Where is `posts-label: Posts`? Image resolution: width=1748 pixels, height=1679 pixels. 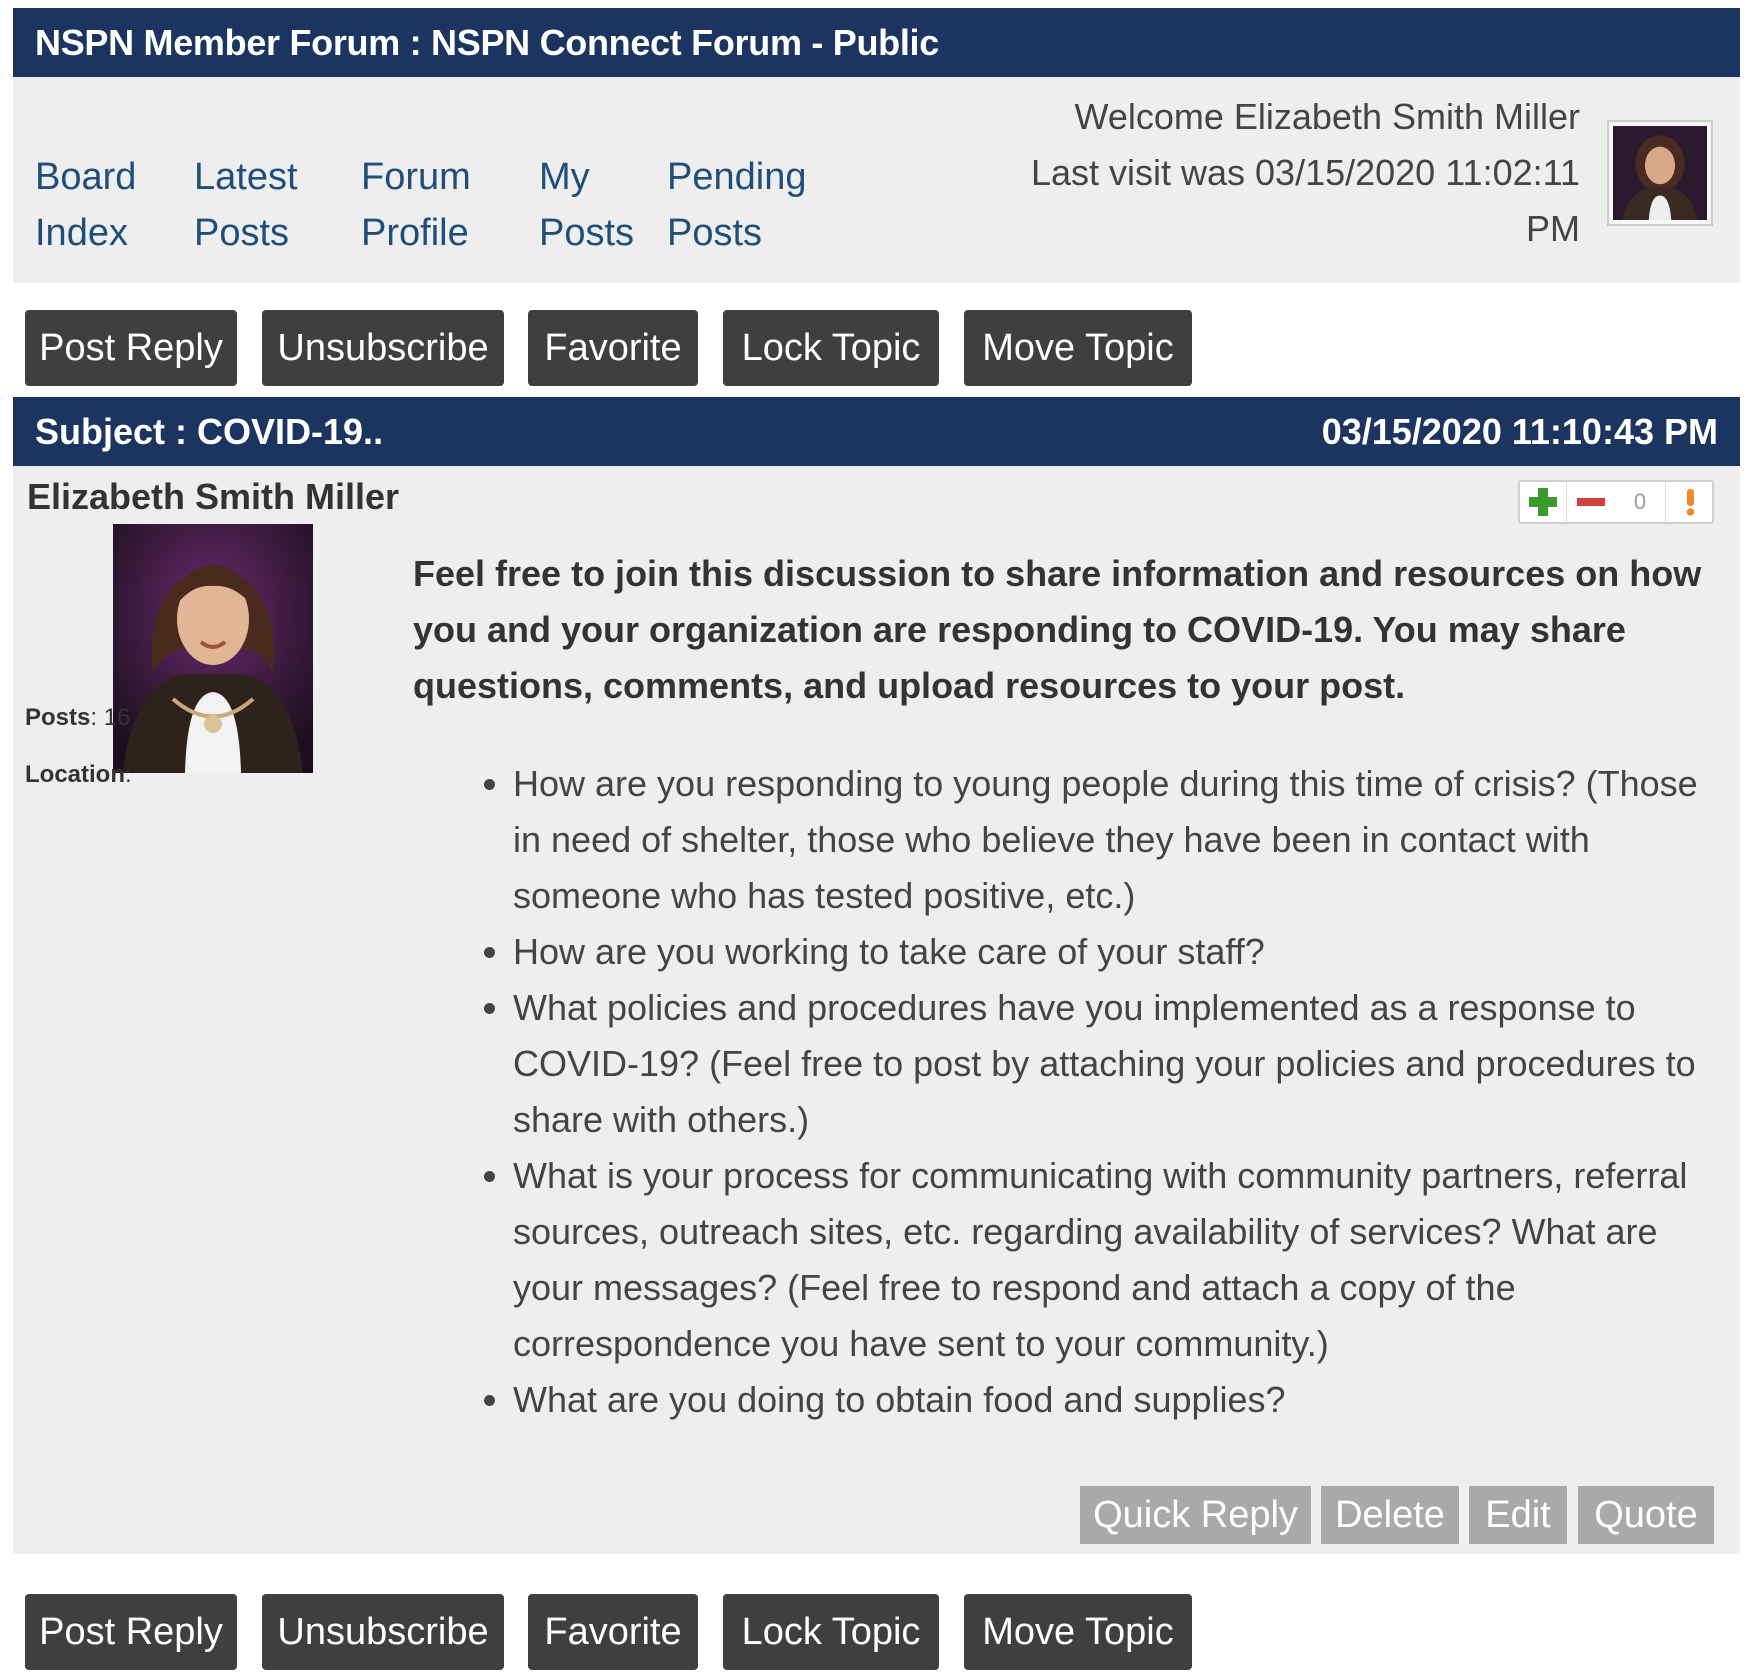
posts-label: Posts is located at coordinates (58, 717).